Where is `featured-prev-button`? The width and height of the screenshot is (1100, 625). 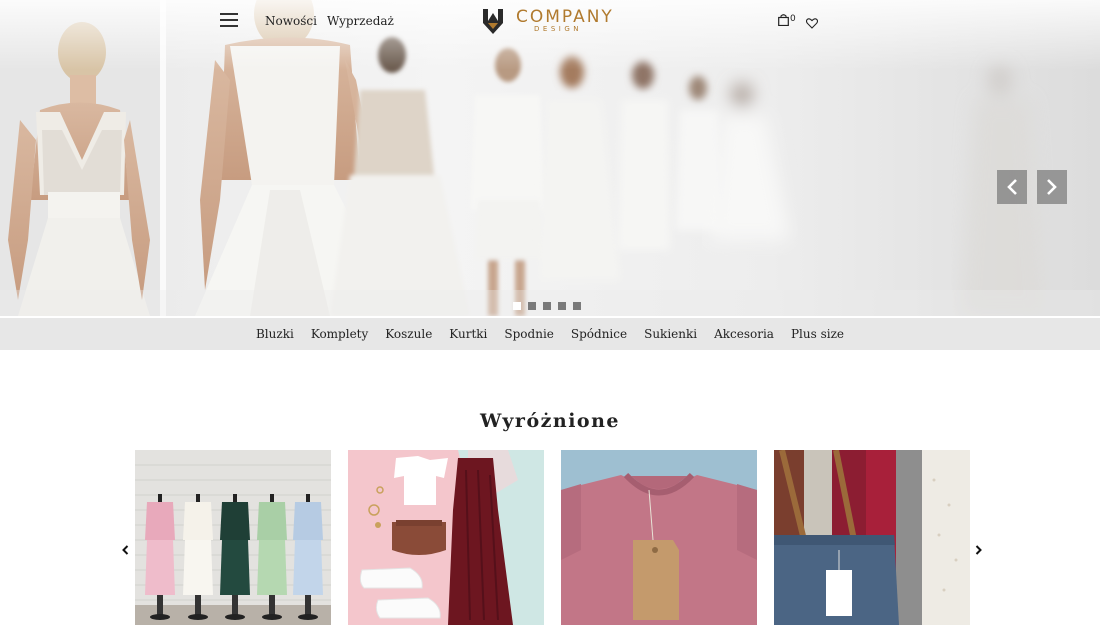
featured-prev-button is located at coordinates (125, 550).